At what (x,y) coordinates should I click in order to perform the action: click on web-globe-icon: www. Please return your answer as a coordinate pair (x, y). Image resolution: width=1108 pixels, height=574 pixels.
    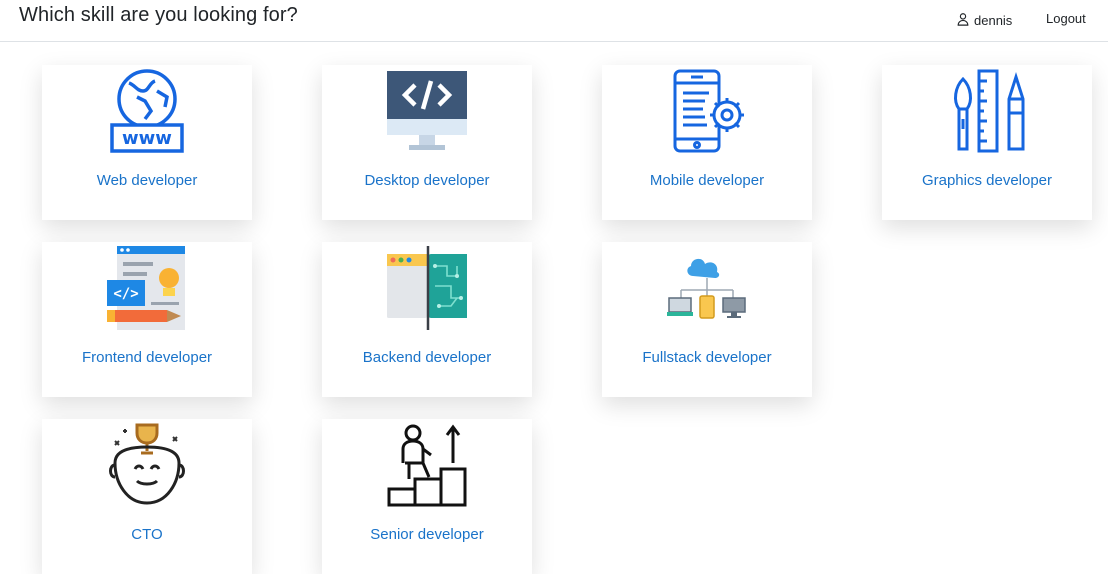
    Looking at the image, I should click on (147, 111).